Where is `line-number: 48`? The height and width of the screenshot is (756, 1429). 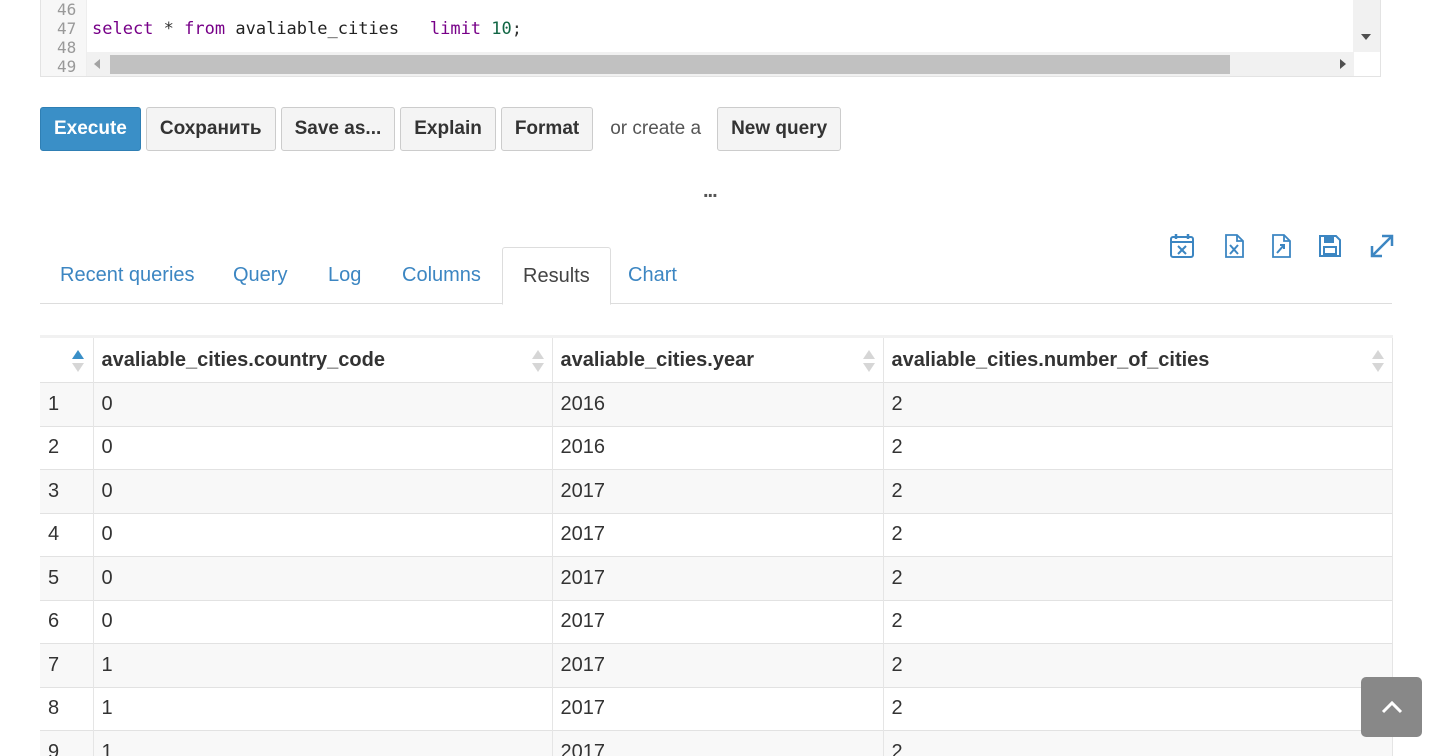 line-number: 48 is located at coordinates (67, 47).